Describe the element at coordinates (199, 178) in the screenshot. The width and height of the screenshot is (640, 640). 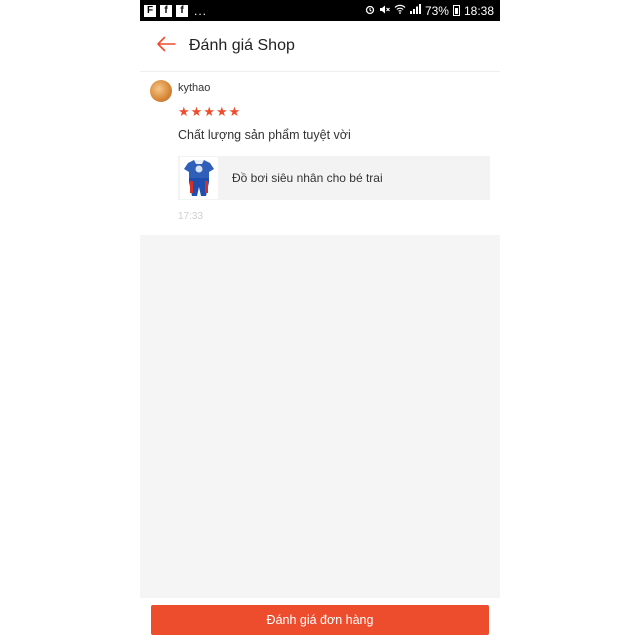
I see `product-thumbnail` at that location.